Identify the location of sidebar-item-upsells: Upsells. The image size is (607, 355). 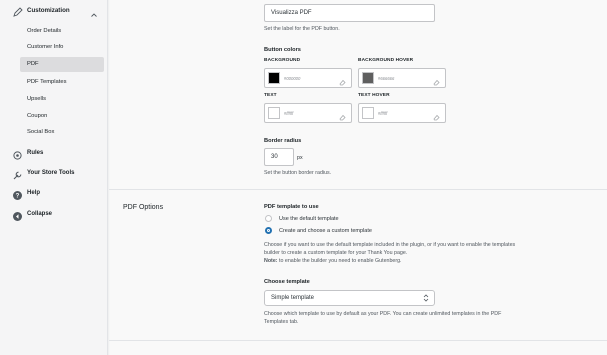
(62, 99).